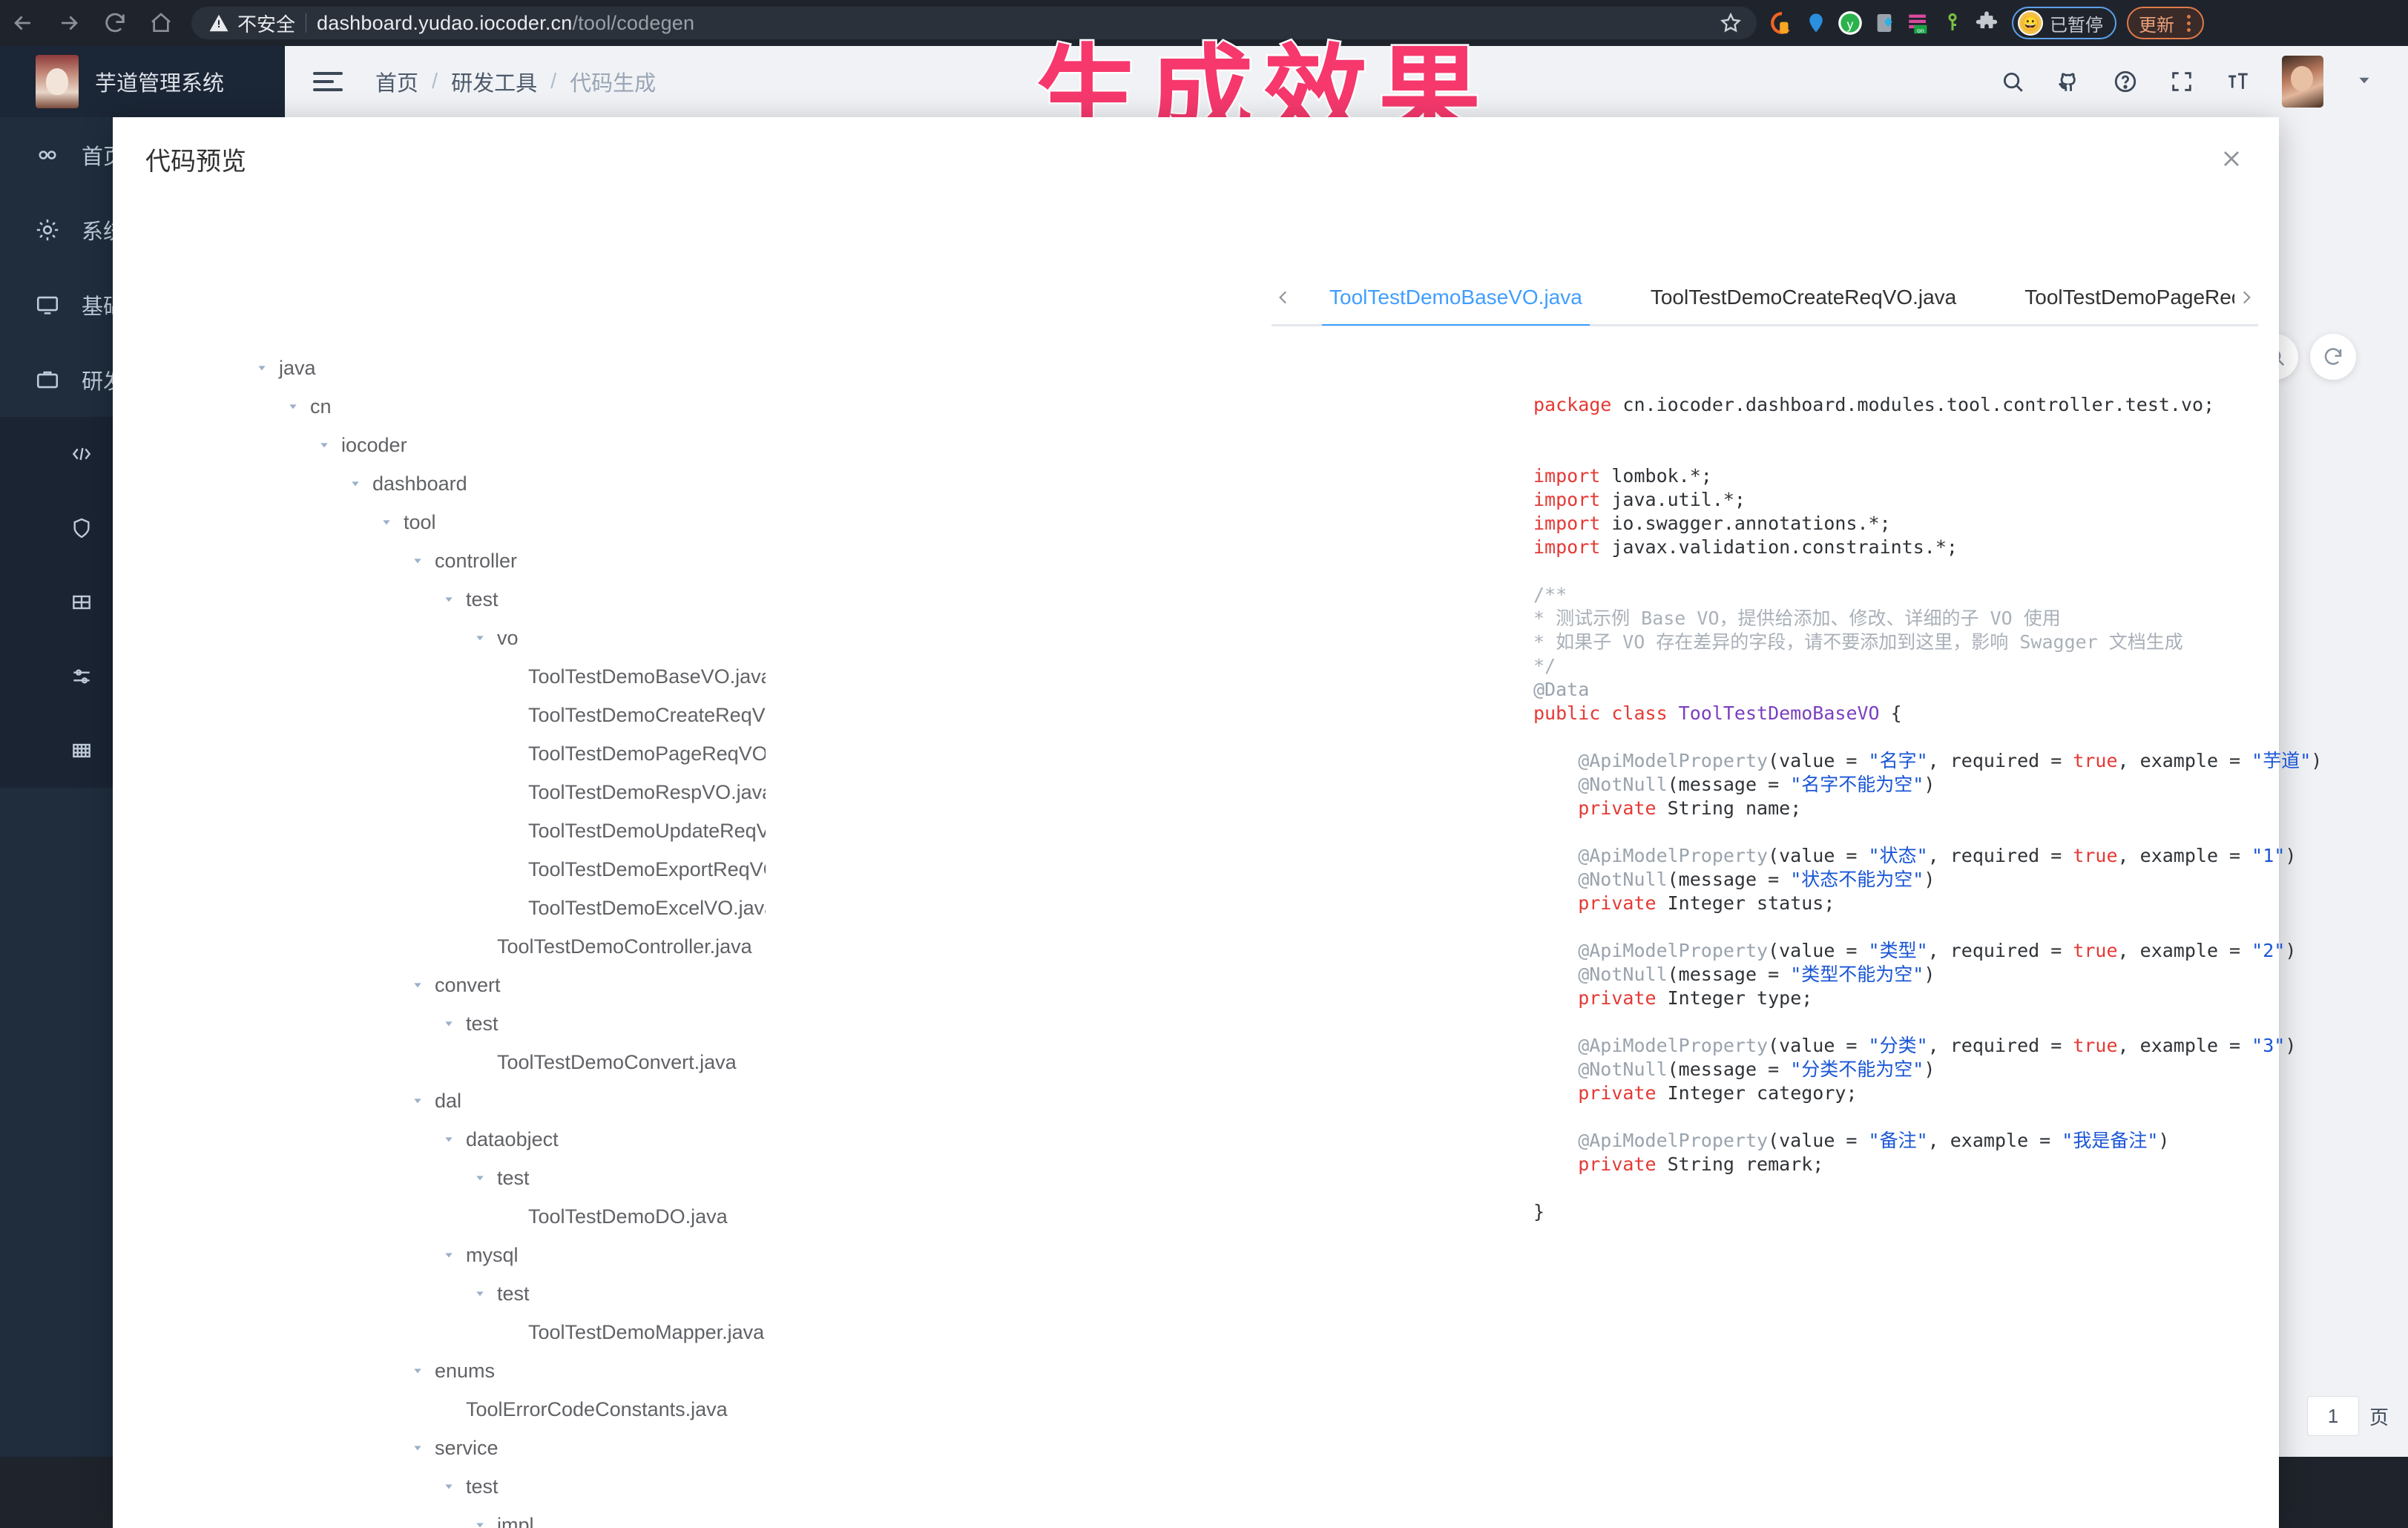 This screenshot has width=2408, height=1528. I want to click on code-token: package, so click(1572, 404).